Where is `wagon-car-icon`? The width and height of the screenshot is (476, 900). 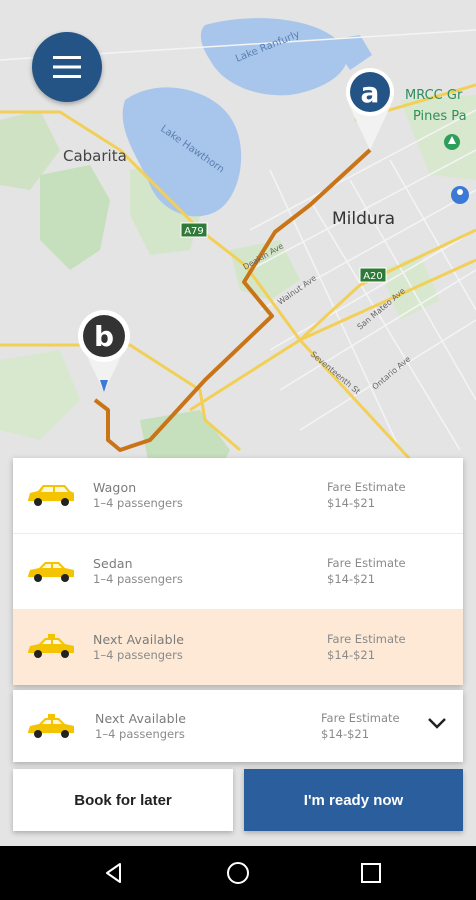 wagon-car-icon is located at coordinates (51, 495).